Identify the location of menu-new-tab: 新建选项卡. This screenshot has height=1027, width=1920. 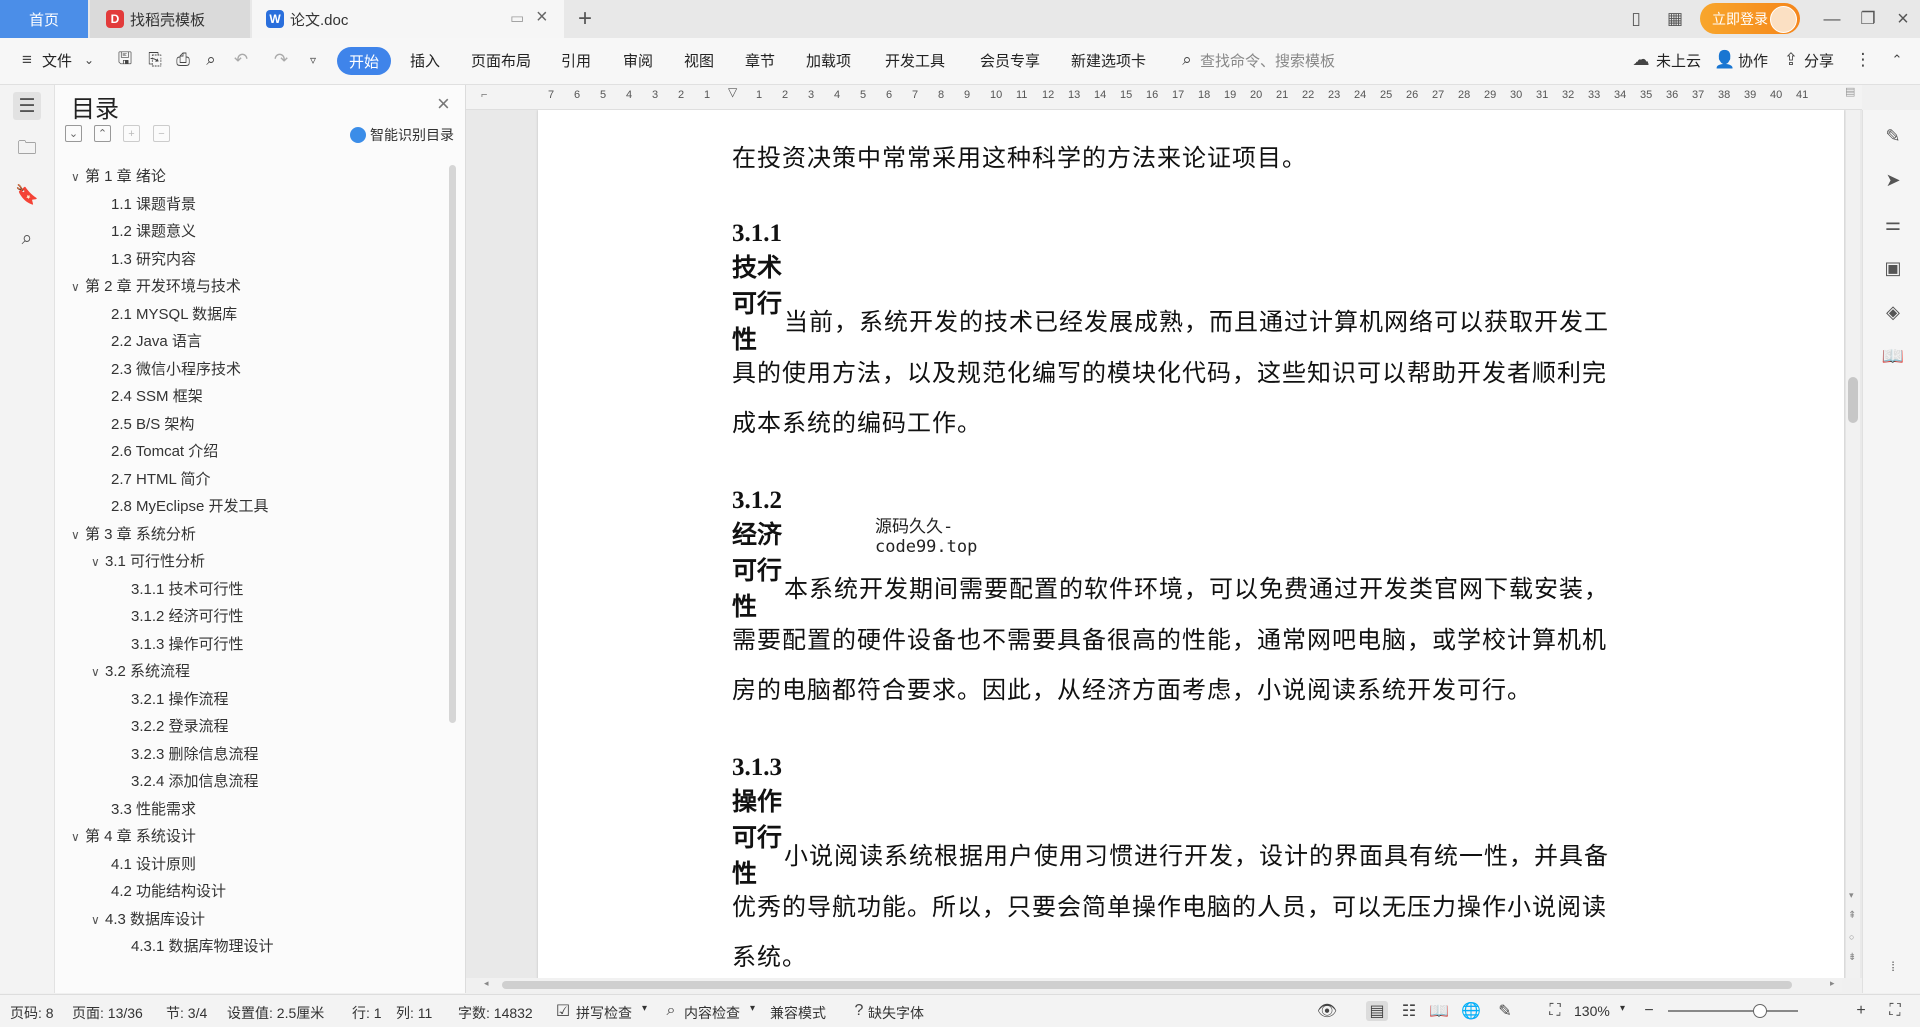
(1108, 60).